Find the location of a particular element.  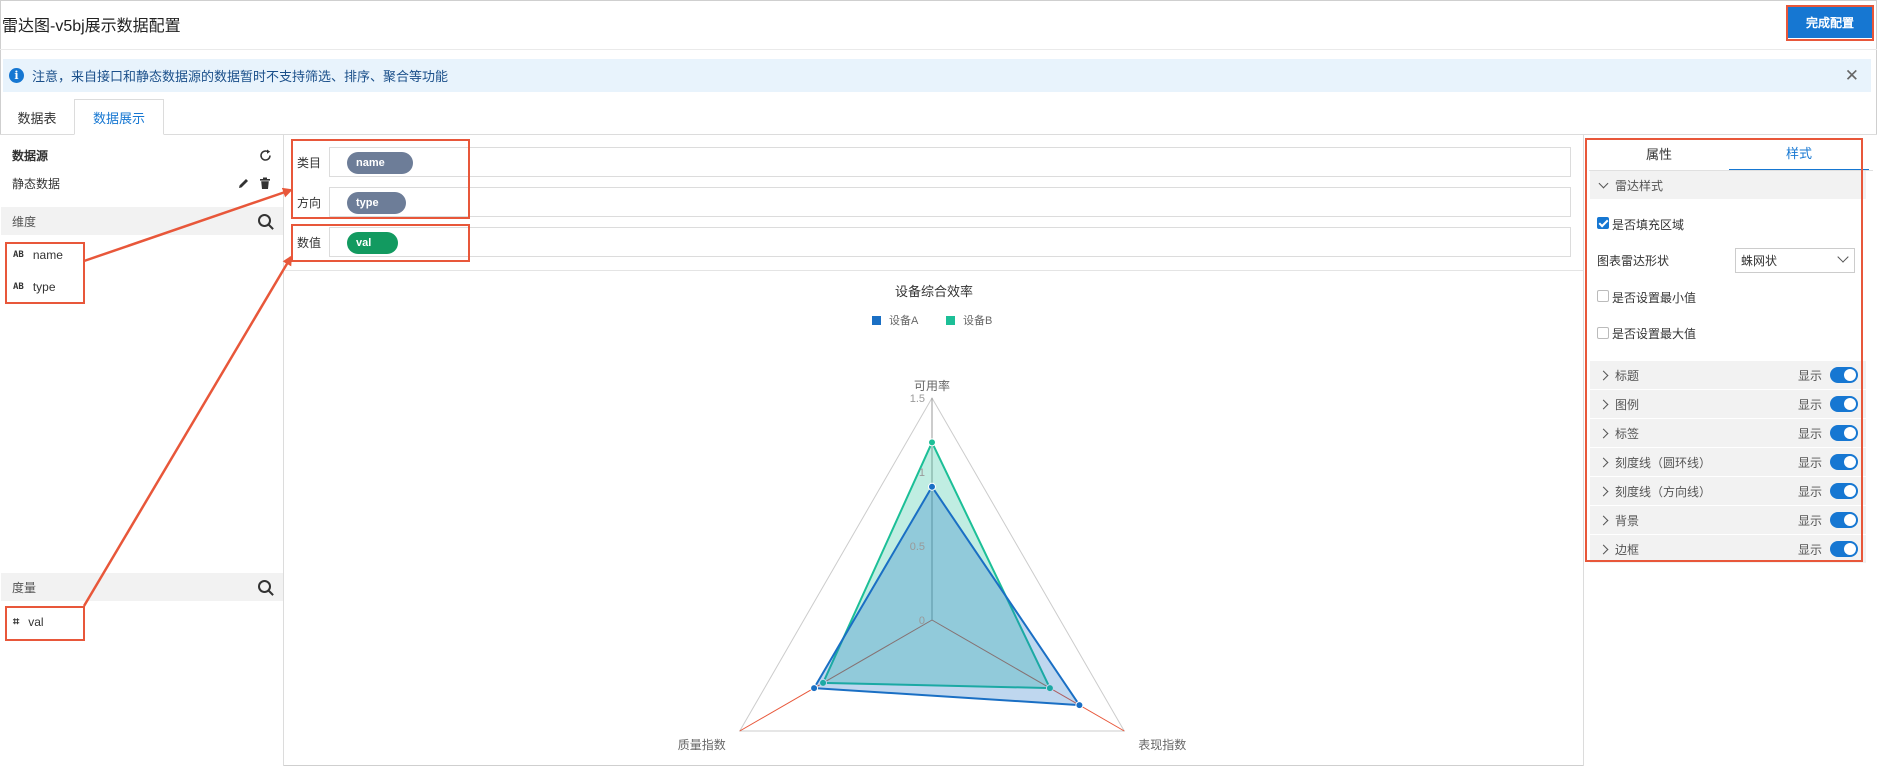

radar-series-area is located at coordinates (947, 595).